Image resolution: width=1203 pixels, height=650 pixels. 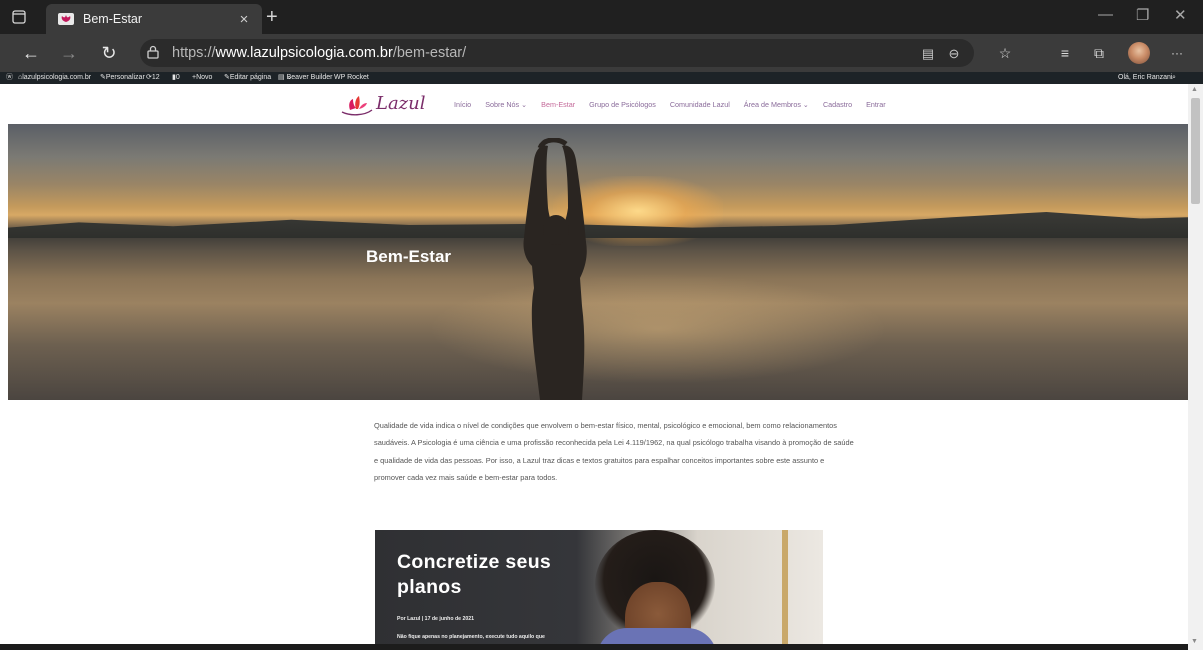 What do you see at coordinates (1194, 641) in the screenshot?
I see `scroll-down-icon: ▼` at bounding box center [1194, 641].